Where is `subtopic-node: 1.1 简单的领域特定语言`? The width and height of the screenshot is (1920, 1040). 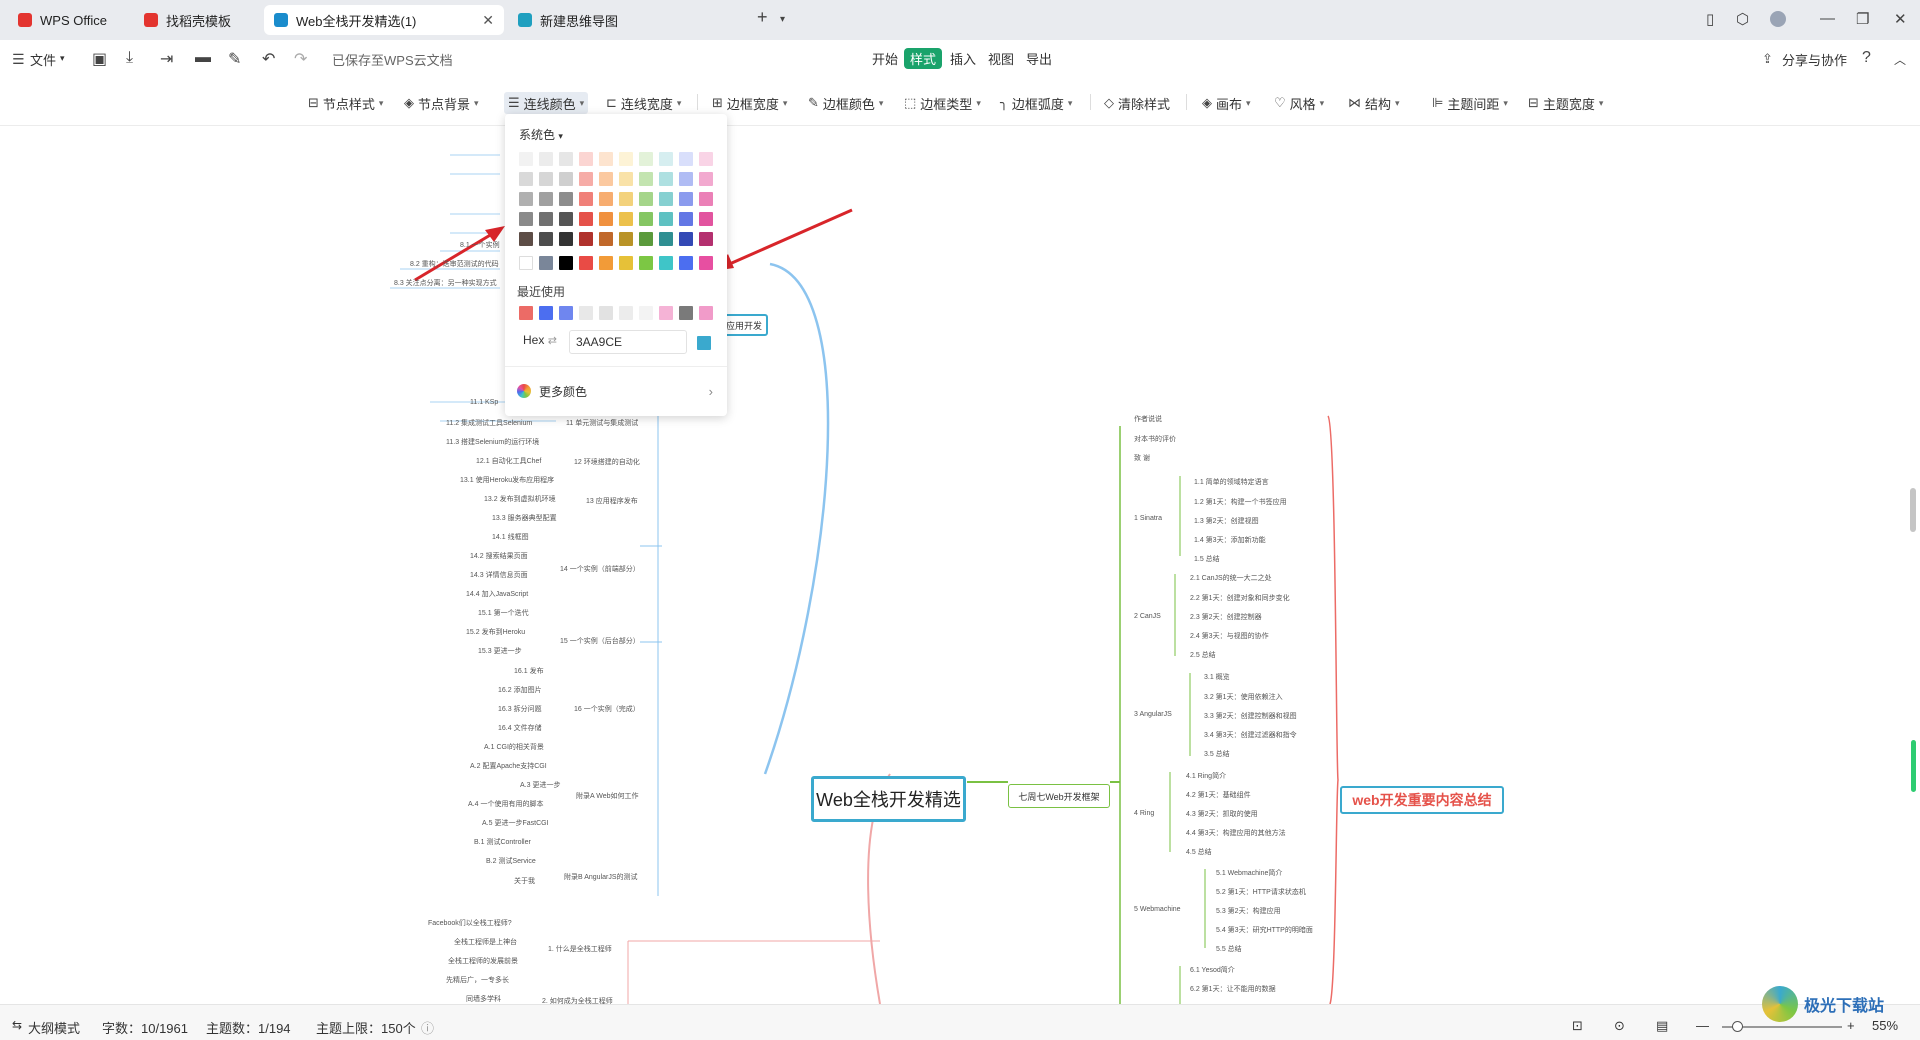 subtopic-node: 1.1 简单的领域特定语言 is located at coordinates (1231, 482).